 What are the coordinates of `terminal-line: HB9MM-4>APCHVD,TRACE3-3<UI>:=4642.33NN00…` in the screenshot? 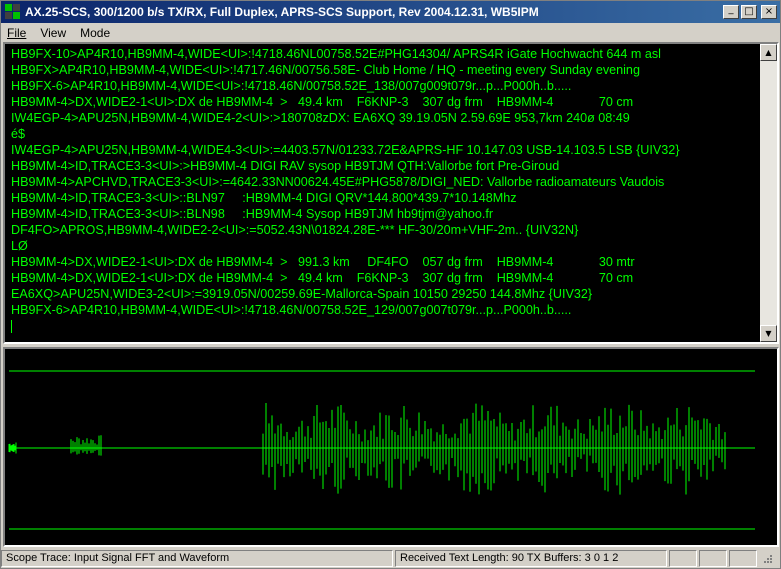 It's located at (338, 182).